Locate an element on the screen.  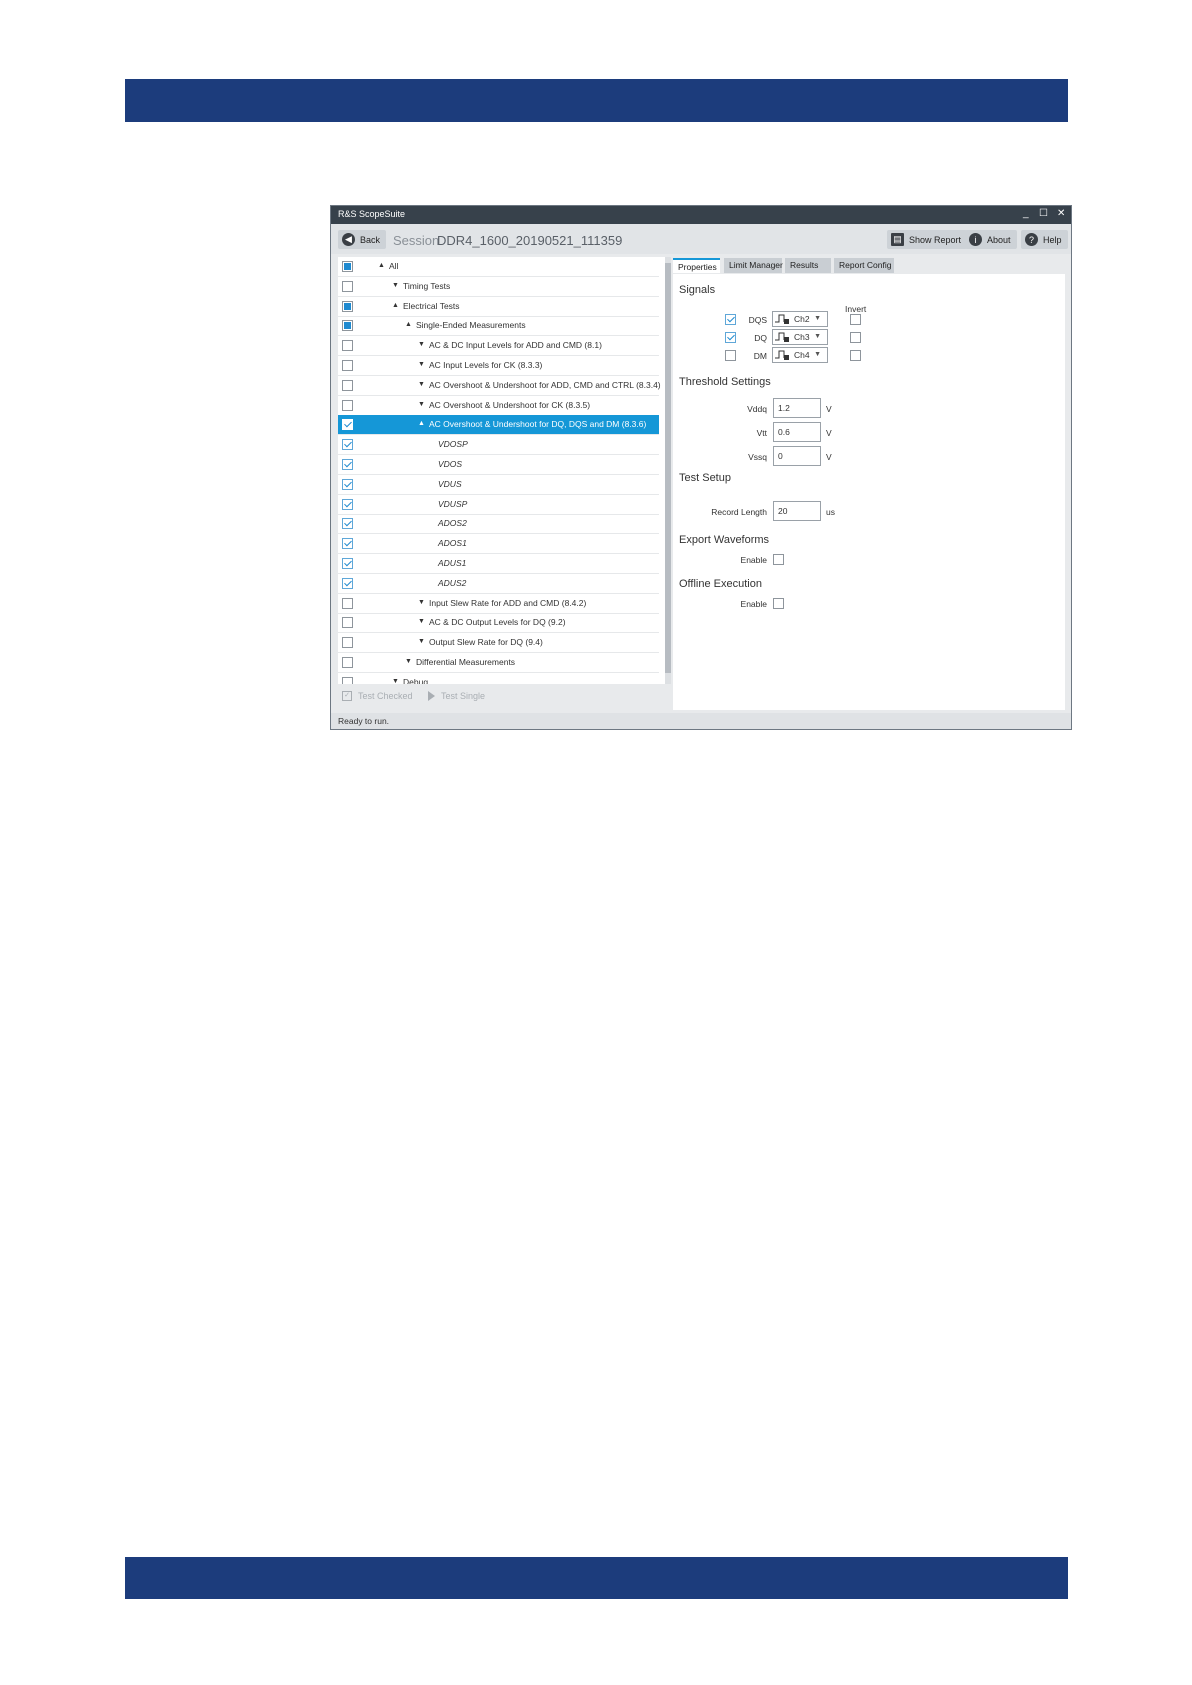
tree-row: ADUS2 is located at coordinates (498, 584).